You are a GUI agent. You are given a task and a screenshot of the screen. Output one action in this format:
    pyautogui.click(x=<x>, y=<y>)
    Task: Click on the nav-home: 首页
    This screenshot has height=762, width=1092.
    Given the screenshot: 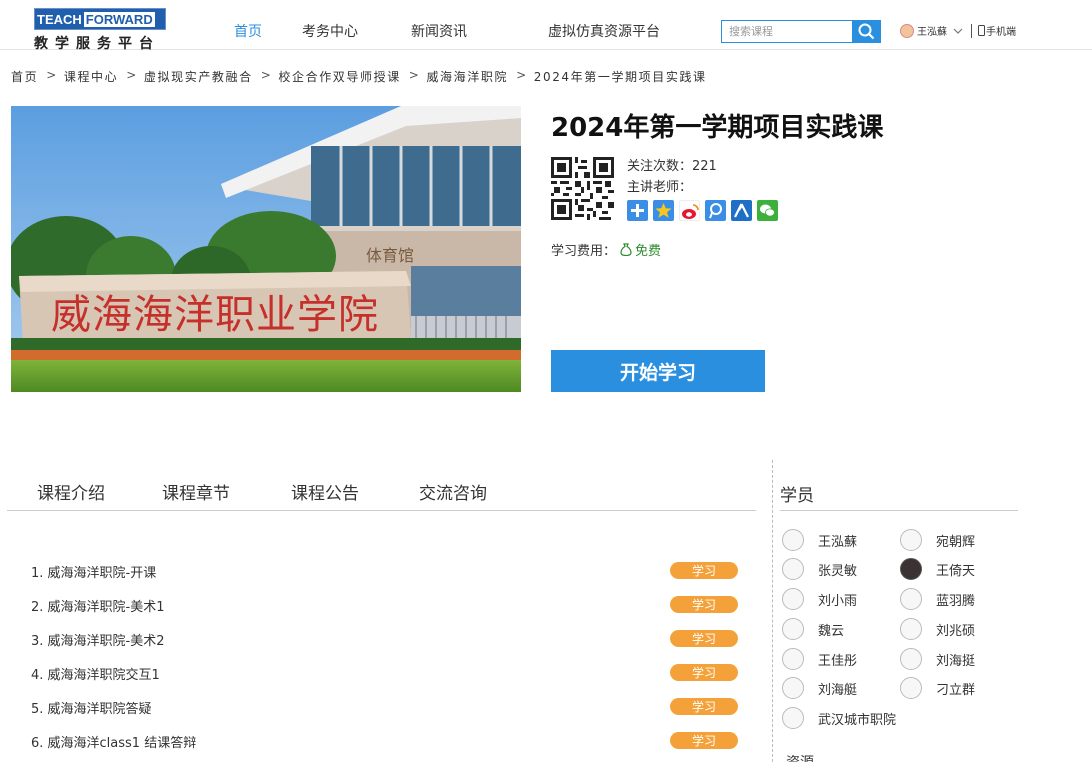 What is the action you would take?
    pyautogui.click(x=248, y=31)
    